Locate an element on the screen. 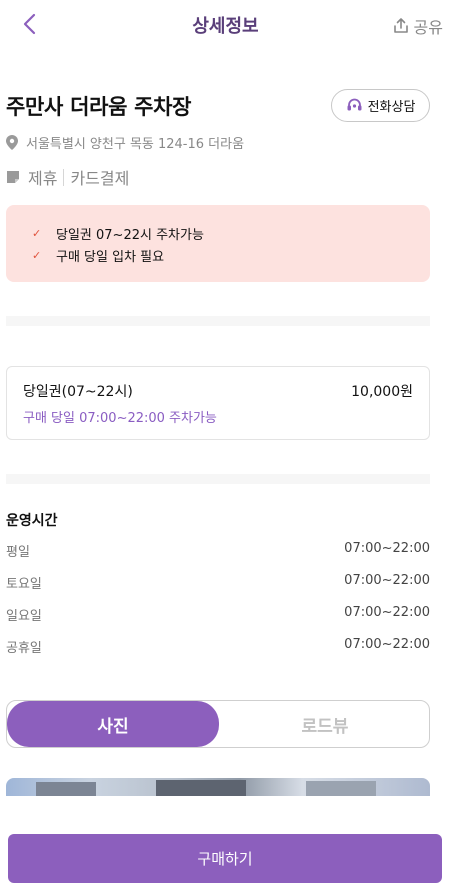 This screenshot has width=451, height=891. tab-photo: 사진 is located at coordinates (113, 724).